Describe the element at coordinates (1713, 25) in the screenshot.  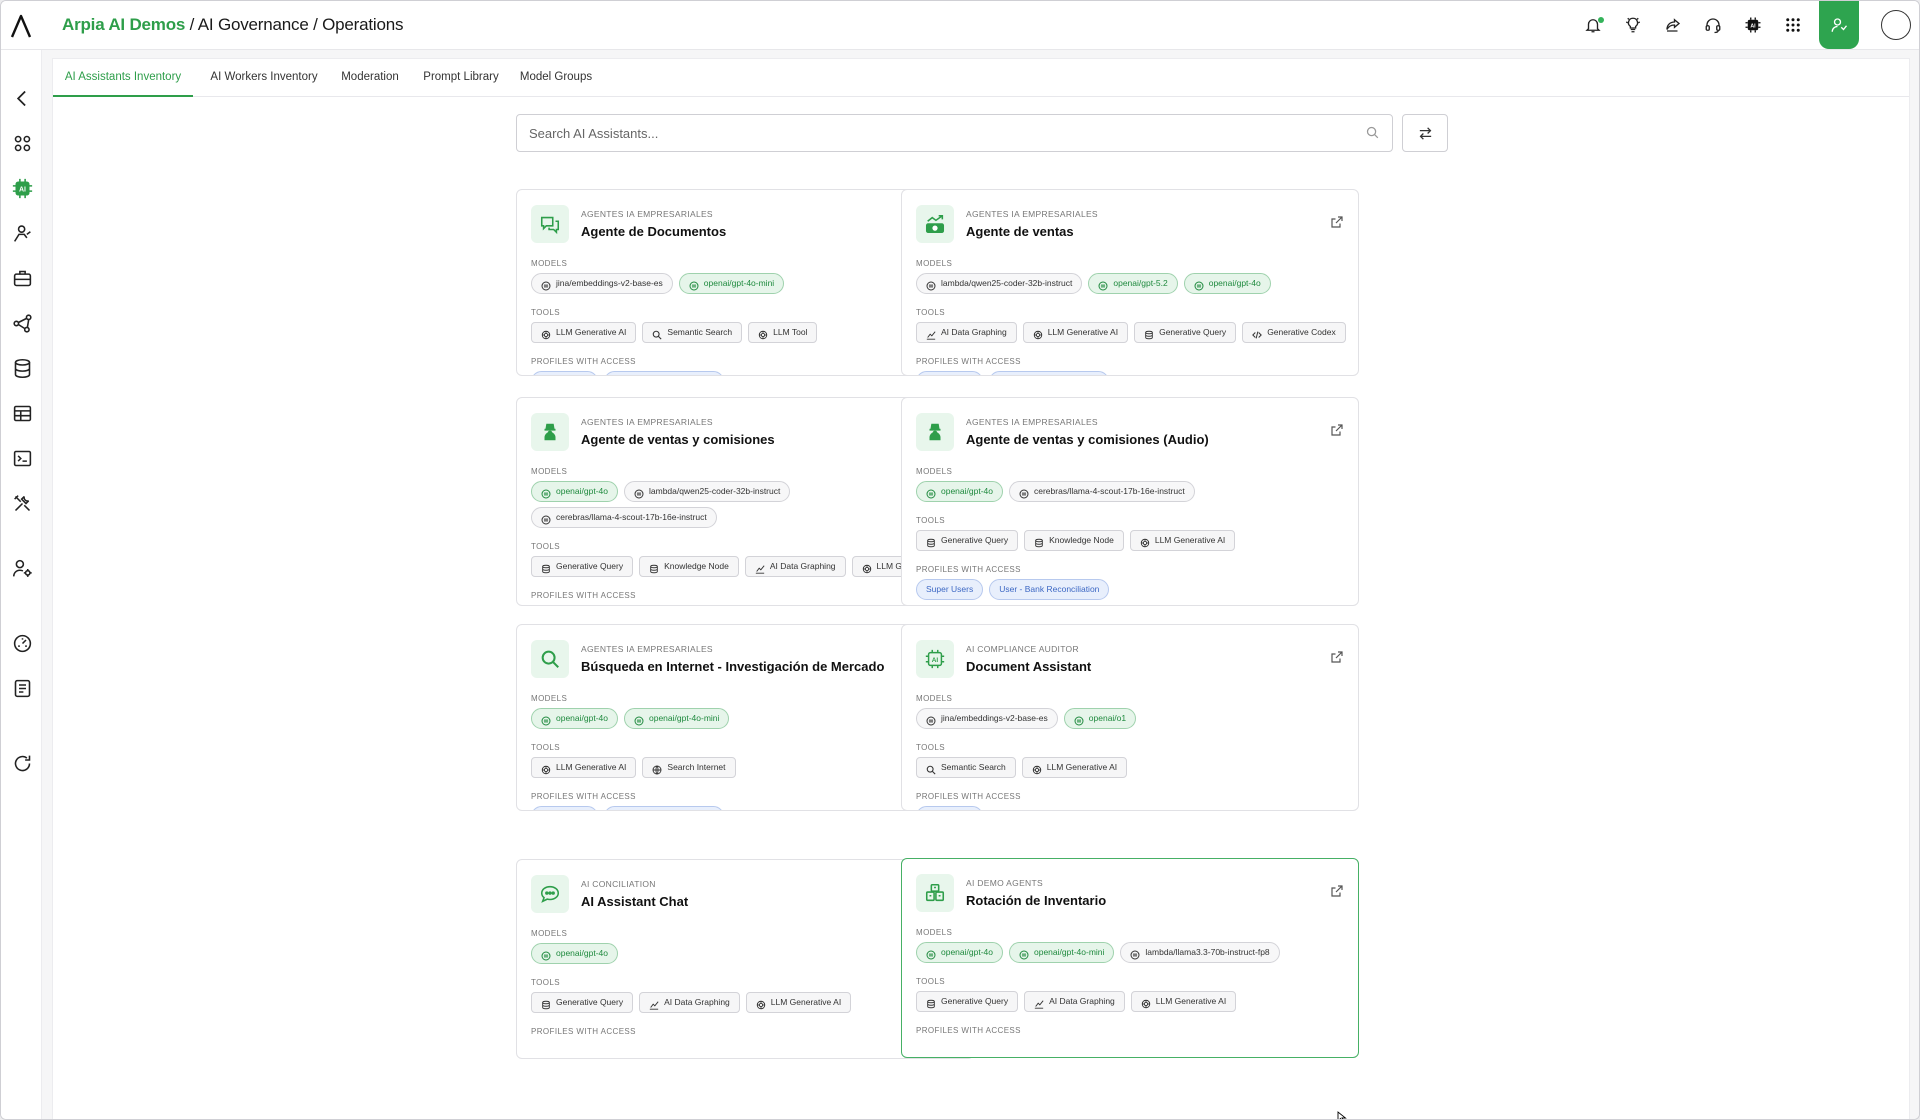
I see `support-button` at that location.